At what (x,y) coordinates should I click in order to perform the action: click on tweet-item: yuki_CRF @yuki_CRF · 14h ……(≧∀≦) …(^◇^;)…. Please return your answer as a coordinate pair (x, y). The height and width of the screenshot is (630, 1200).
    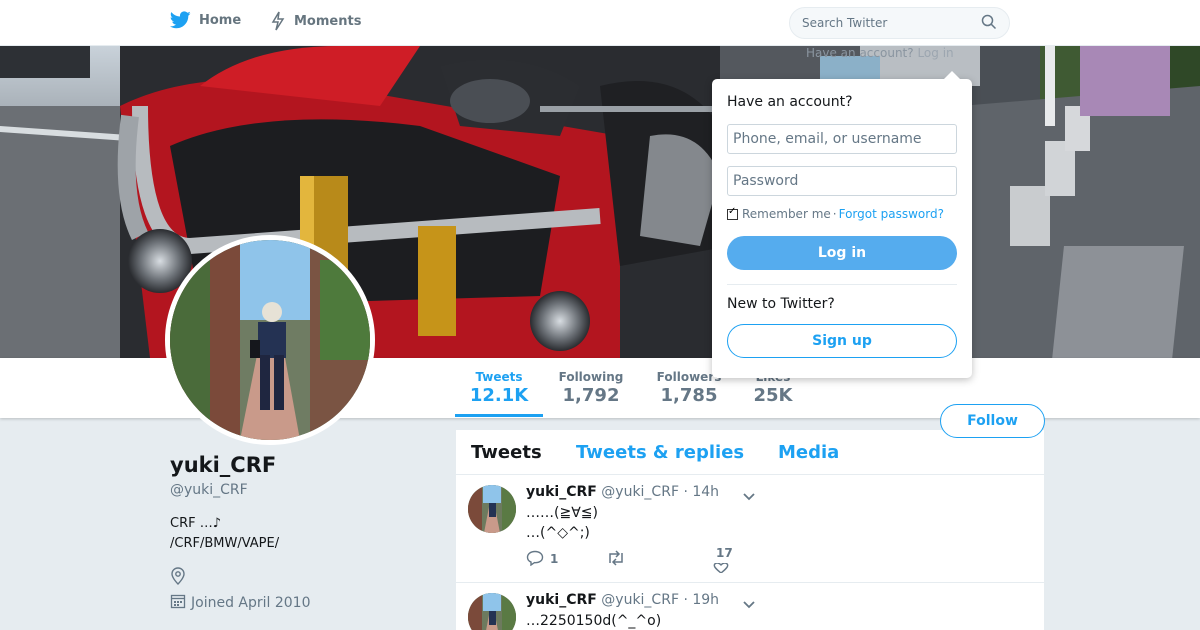
    Looking at the image, I should click on (750, 529).